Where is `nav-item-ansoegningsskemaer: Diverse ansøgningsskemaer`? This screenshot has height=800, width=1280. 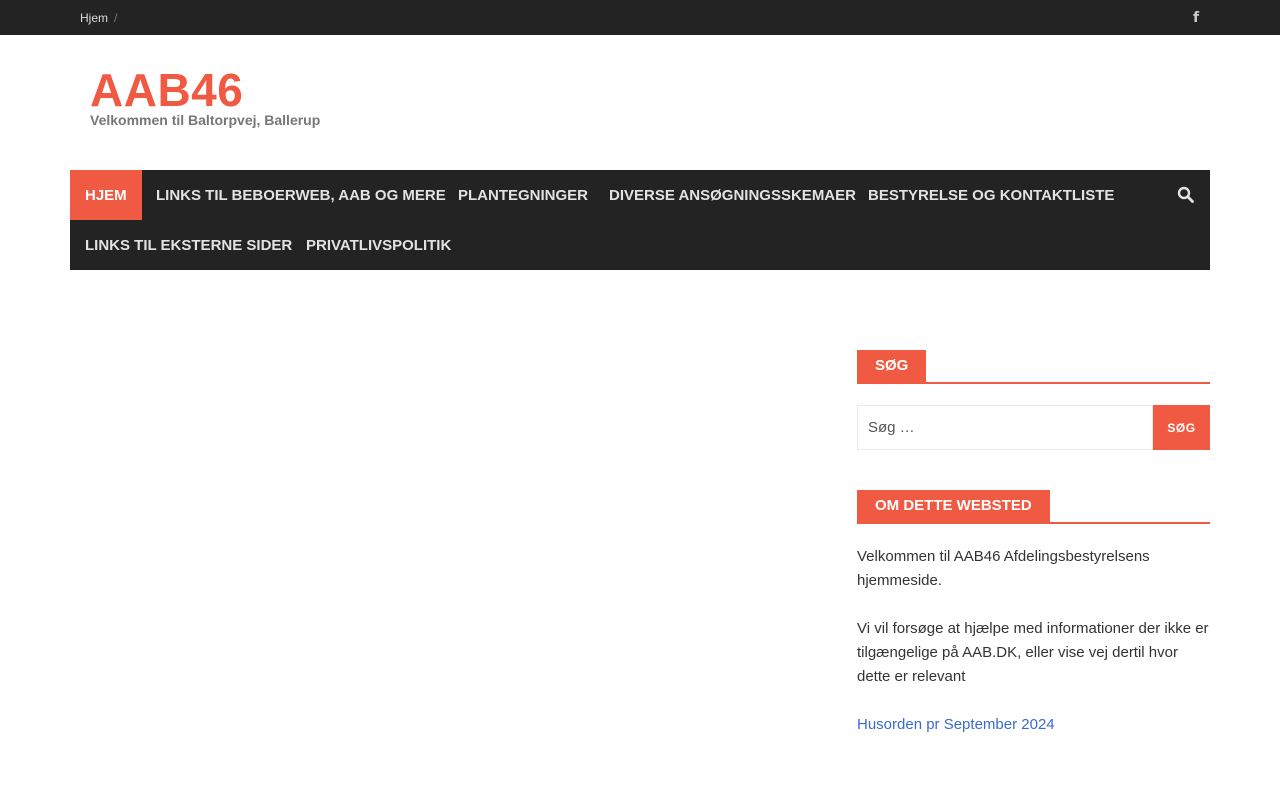
nav-item-ansoegningsskemaer: Diverse ansøgningsskemaer is located at coordinates (732, 195).